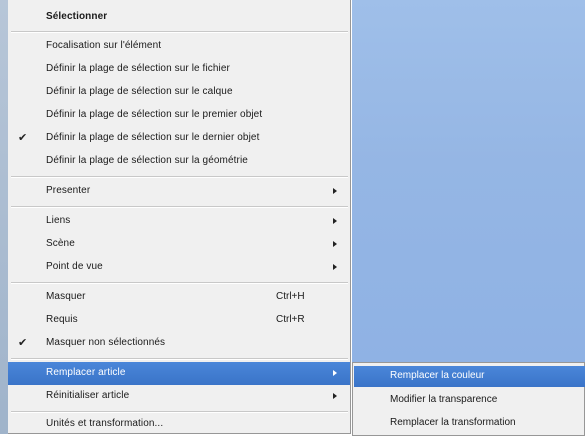  Describe the element at coordinates (179, 244) in the screenshot. I see `menu-item-scene: Scène` at that location.